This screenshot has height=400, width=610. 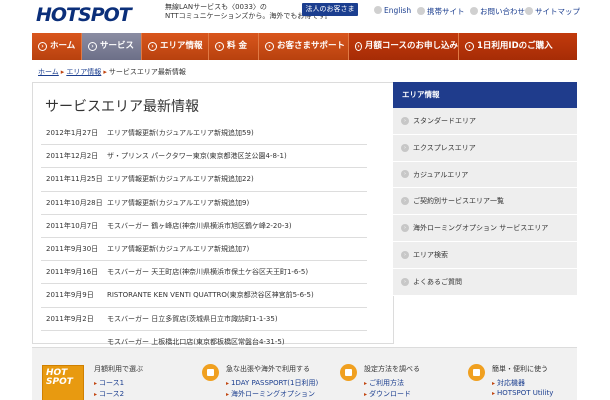 I want to click on news-row: 2011年9月30日 エリア情報更新(カジュアルエリア新規追加7), so click(x=204, y=250).